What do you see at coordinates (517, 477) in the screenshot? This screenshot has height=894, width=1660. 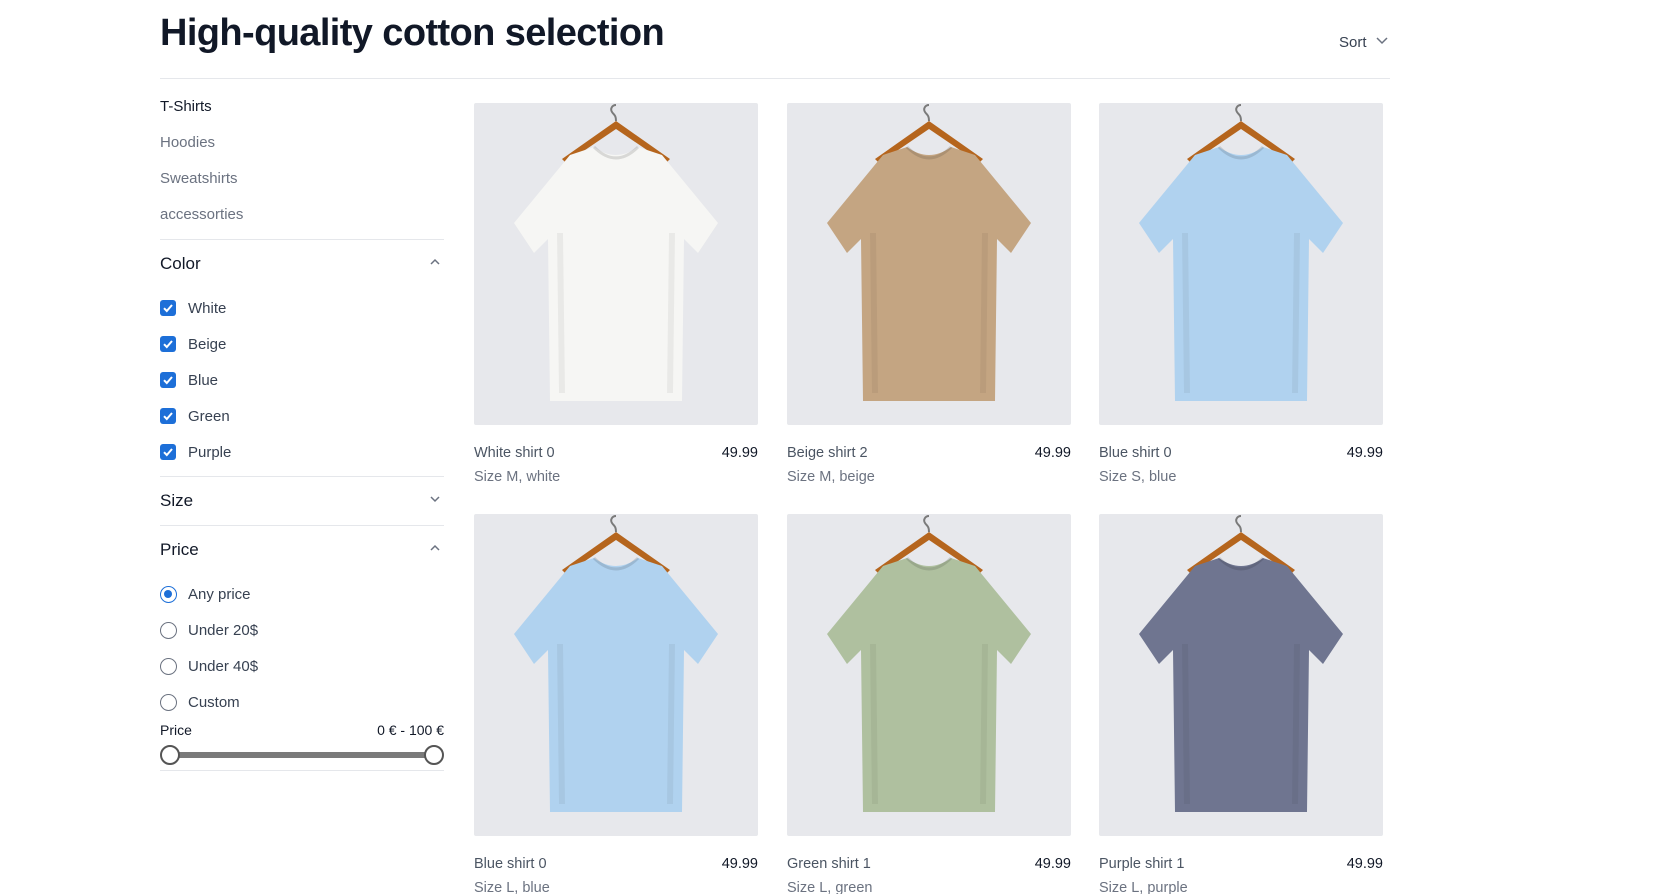 I see `product-meta: Size M, white` at bounding box center [517, 477].